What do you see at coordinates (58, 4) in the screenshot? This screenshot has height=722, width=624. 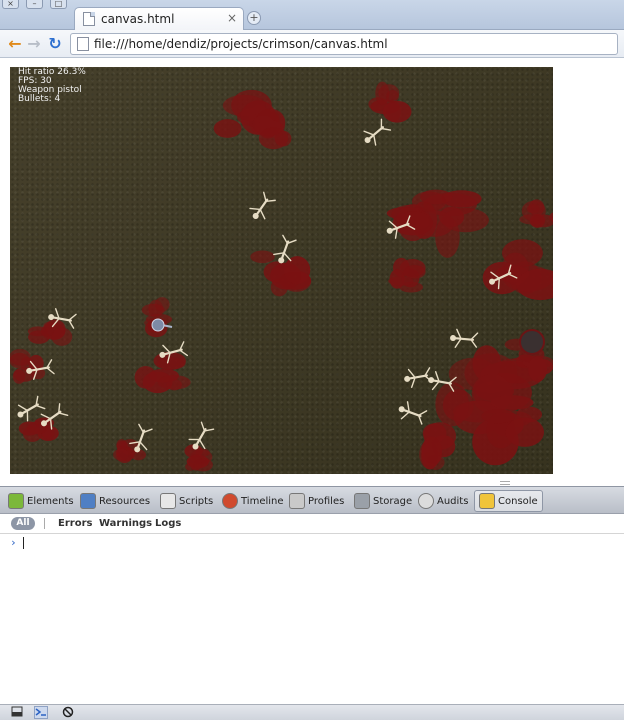 I see `maximize-window-icon: □` at bounding box center [58, 4].